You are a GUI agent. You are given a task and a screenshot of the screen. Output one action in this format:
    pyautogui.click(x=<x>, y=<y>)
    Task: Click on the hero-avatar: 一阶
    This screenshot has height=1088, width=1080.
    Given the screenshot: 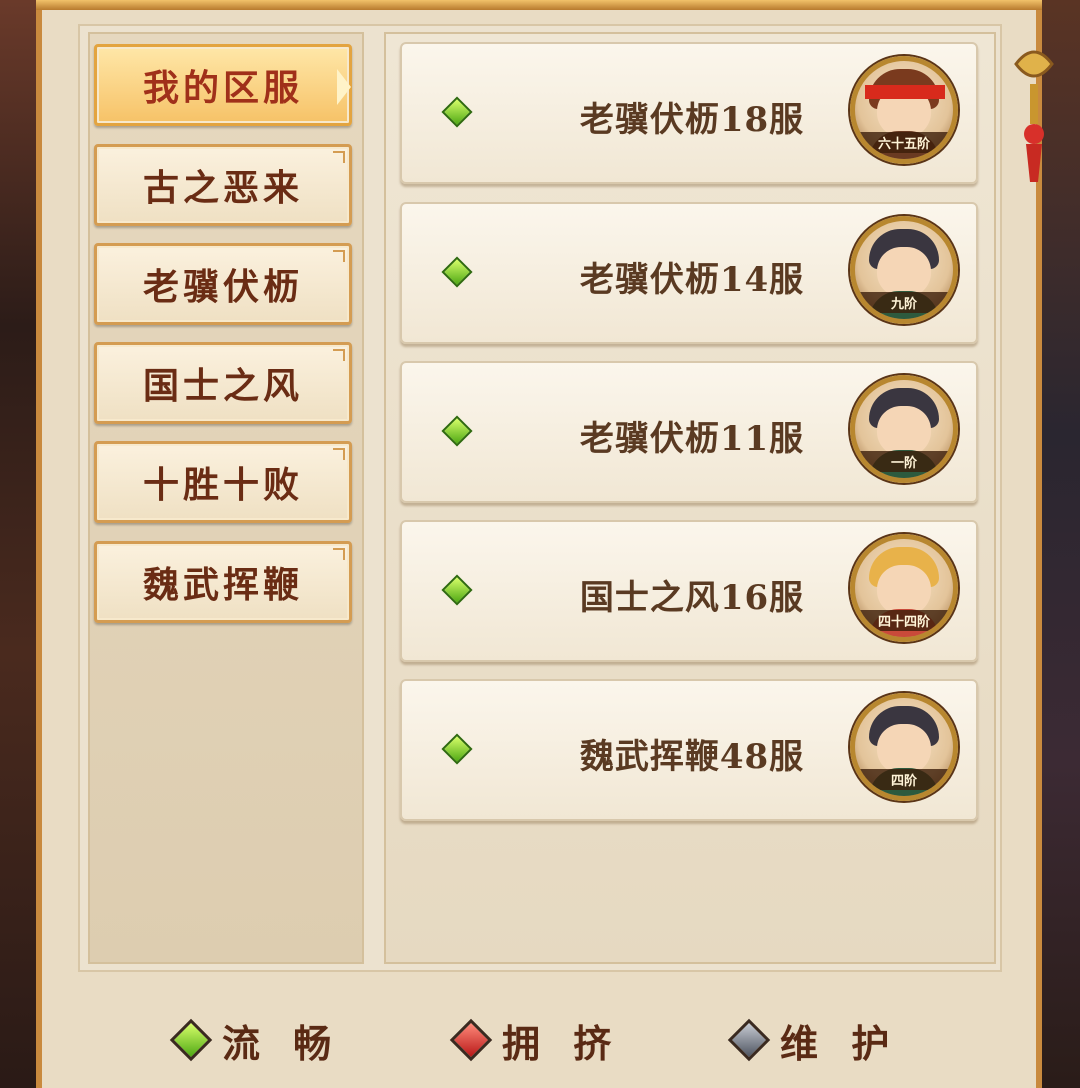 What is the action you would take?
    pyautogui.click(x=904, y=429)
    